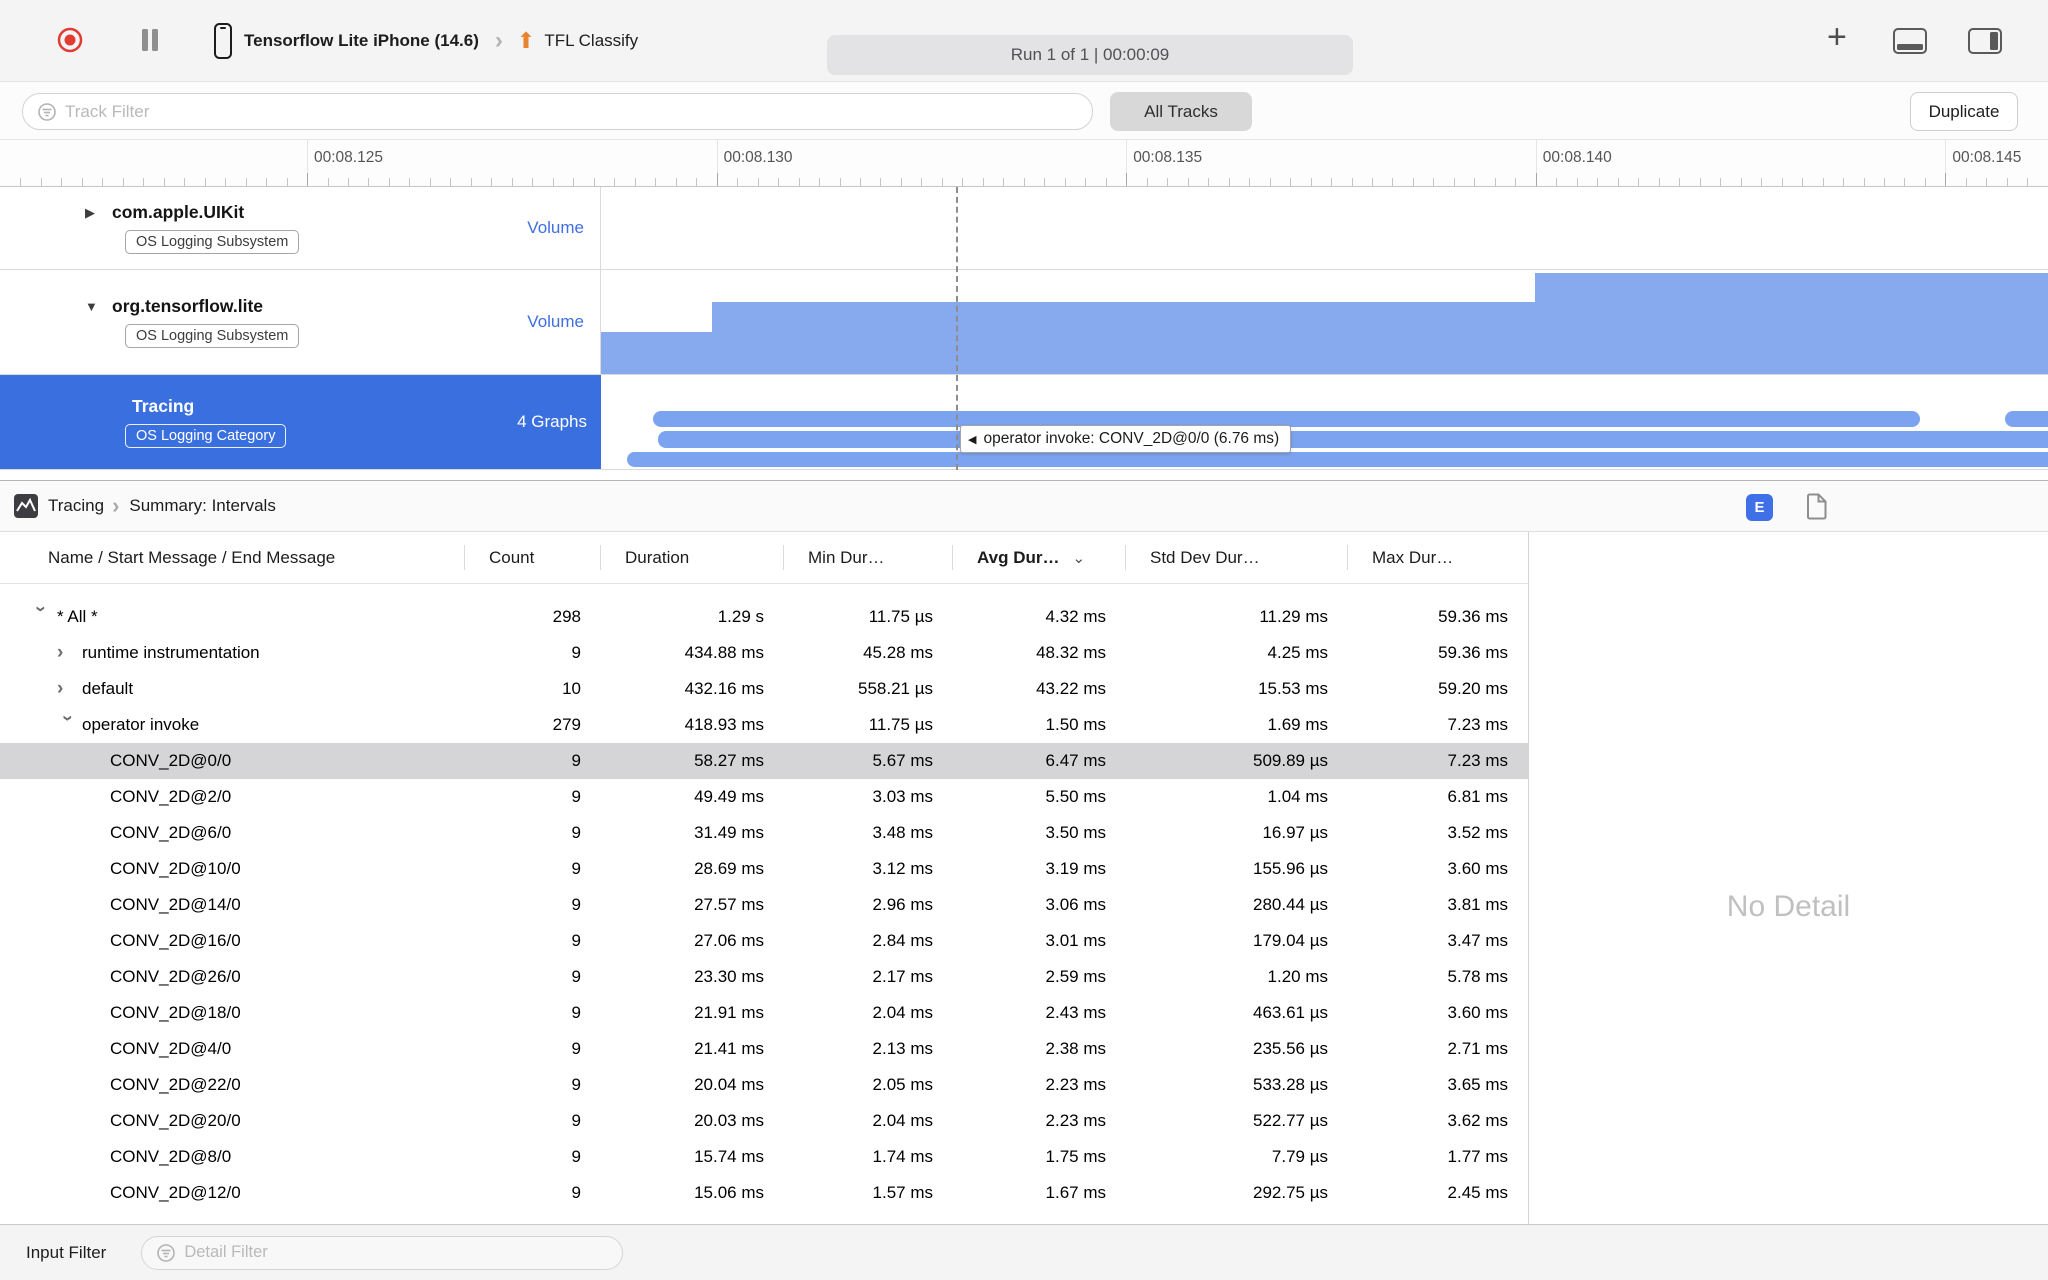 The width and height of the screenshot is (2048, 1280). Describe the element at coordinates (902, 832) in the screenshot. I see `row-value-cell: 3.48 ms` at that location.